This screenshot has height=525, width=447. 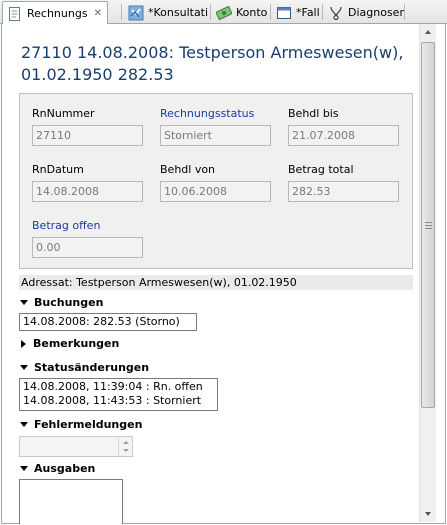 I want to click on section-label: Fehlermeldungen, so click(x=88, y=424).